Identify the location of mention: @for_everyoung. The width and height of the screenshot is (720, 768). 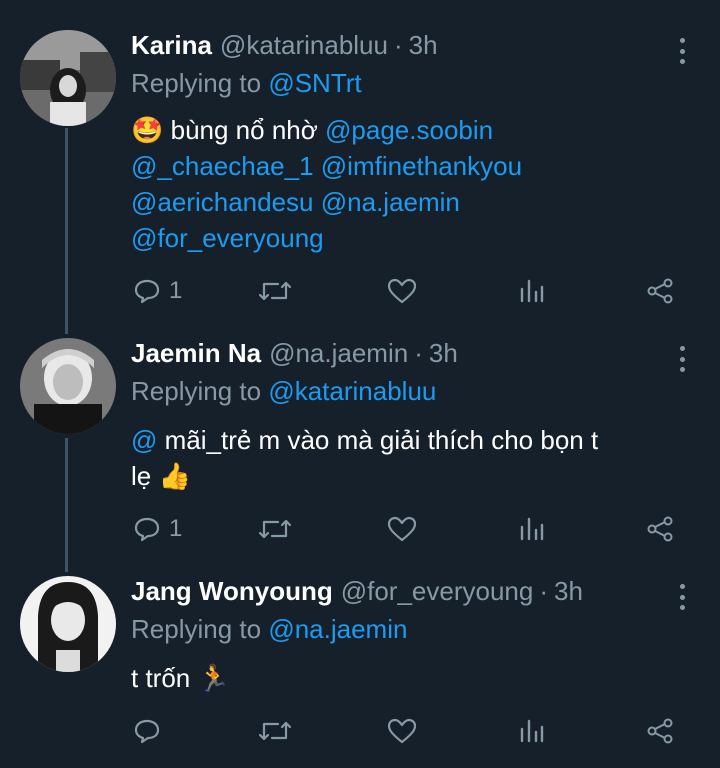
(227, 238).